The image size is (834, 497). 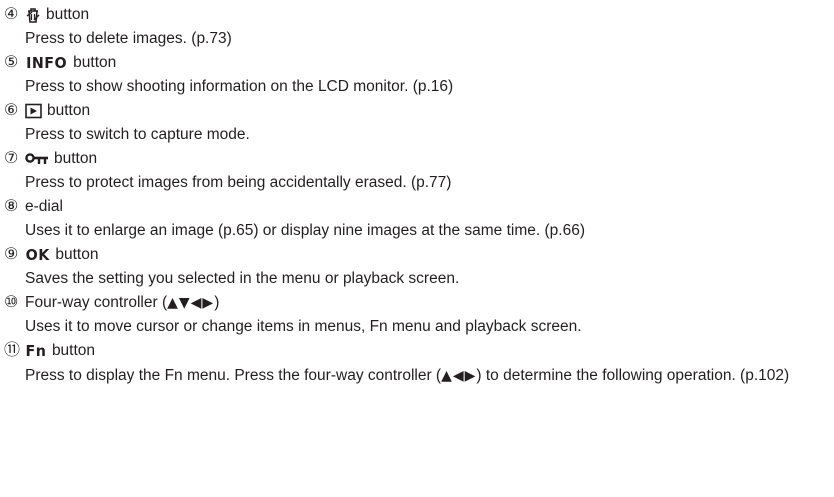 What do you see at coordinates (137, 134) in the screenshot?
I see `entry-description: Press to switch to capture mode.` at bounding box center [137, 134].